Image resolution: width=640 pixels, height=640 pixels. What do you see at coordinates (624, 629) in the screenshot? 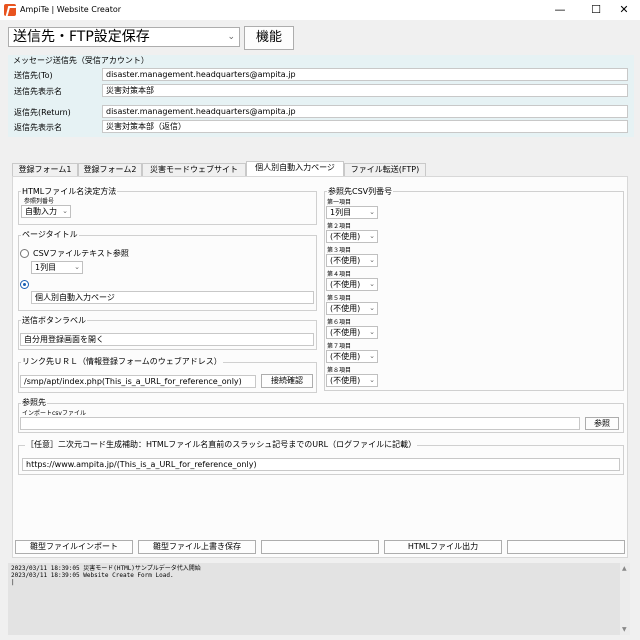
I see `scroll-down-icon: ▼` at bounding box center [624, 629].